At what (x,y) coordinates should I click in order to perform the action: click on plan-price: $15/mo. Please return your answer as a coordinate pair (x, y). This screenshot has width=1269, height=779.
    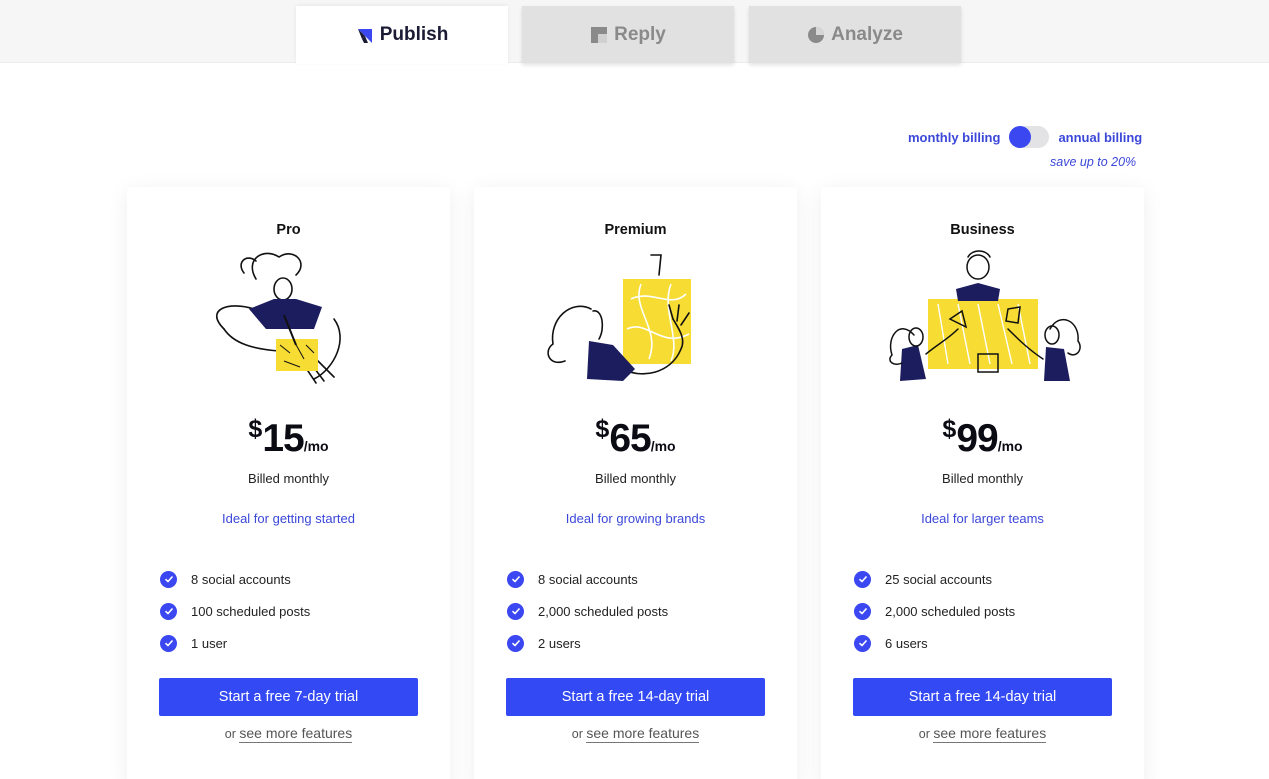
    Looking at the image, I should click on (288, 438).